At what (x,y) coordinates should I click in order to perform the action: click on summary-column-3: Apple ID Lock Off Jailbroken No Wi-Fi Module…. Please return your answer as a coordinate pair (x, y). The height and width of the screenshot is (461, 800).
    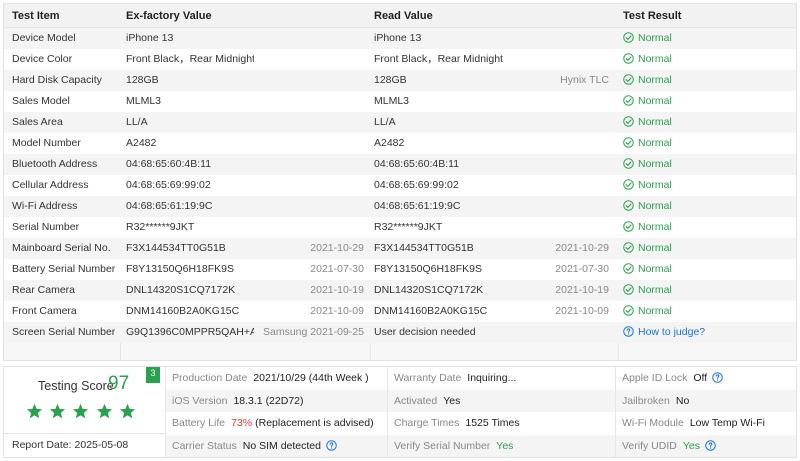
    Looking at the image, I should click on (706, 412).